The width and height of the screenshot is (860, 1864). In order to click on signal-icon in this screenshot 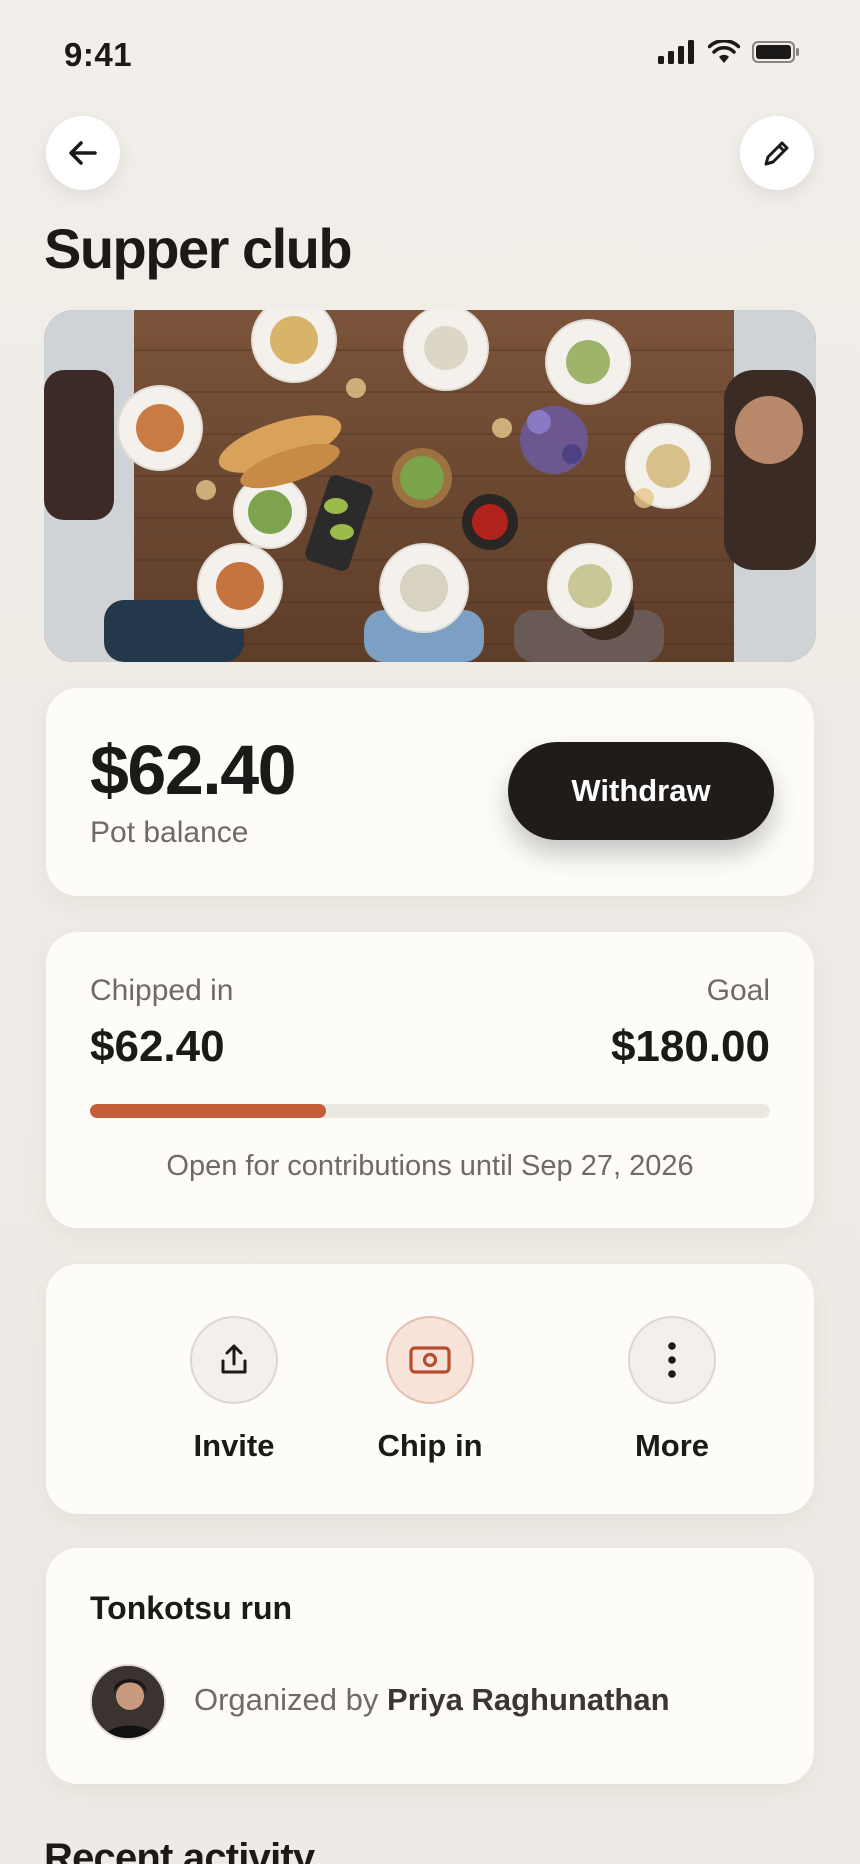, I will do `click(676, 52)`.